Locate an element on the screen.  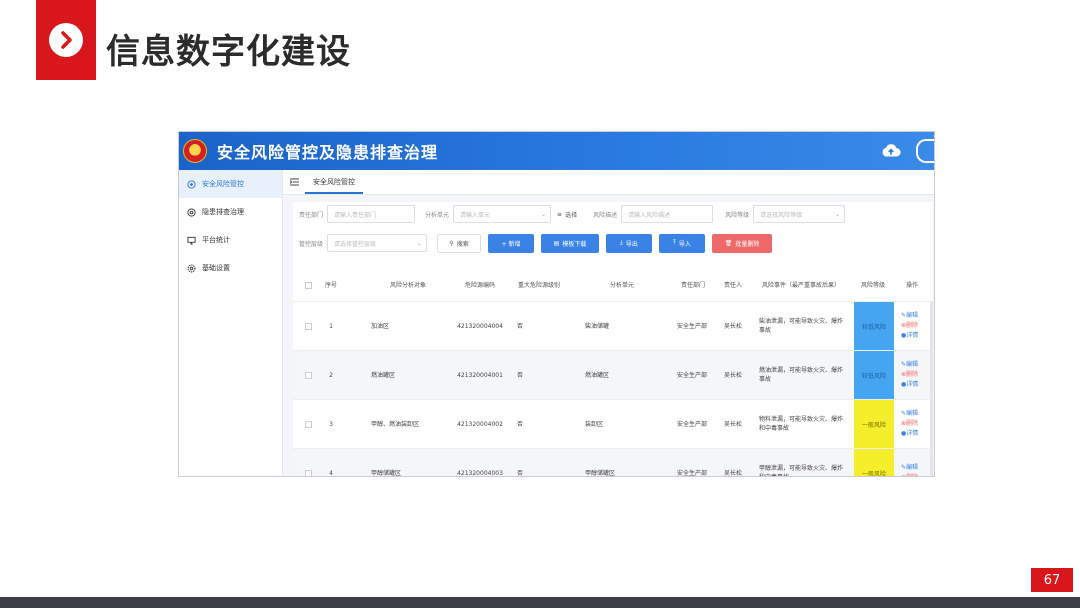
vertical-scrollbar is located at coordinates (931, 389).